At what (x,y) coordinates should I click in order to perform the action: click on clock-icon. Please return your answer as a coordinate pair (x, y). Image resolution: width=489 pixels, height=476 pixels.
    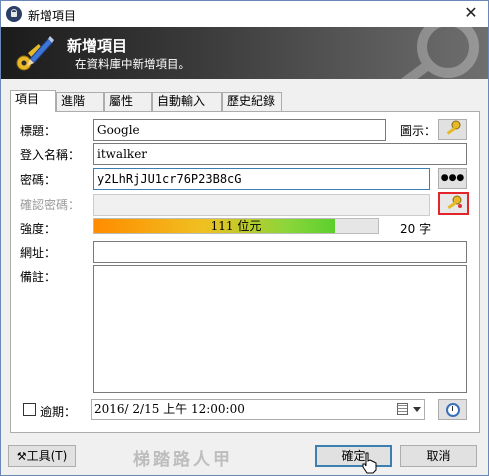
    Looking at the image, I should click on (453, 410).